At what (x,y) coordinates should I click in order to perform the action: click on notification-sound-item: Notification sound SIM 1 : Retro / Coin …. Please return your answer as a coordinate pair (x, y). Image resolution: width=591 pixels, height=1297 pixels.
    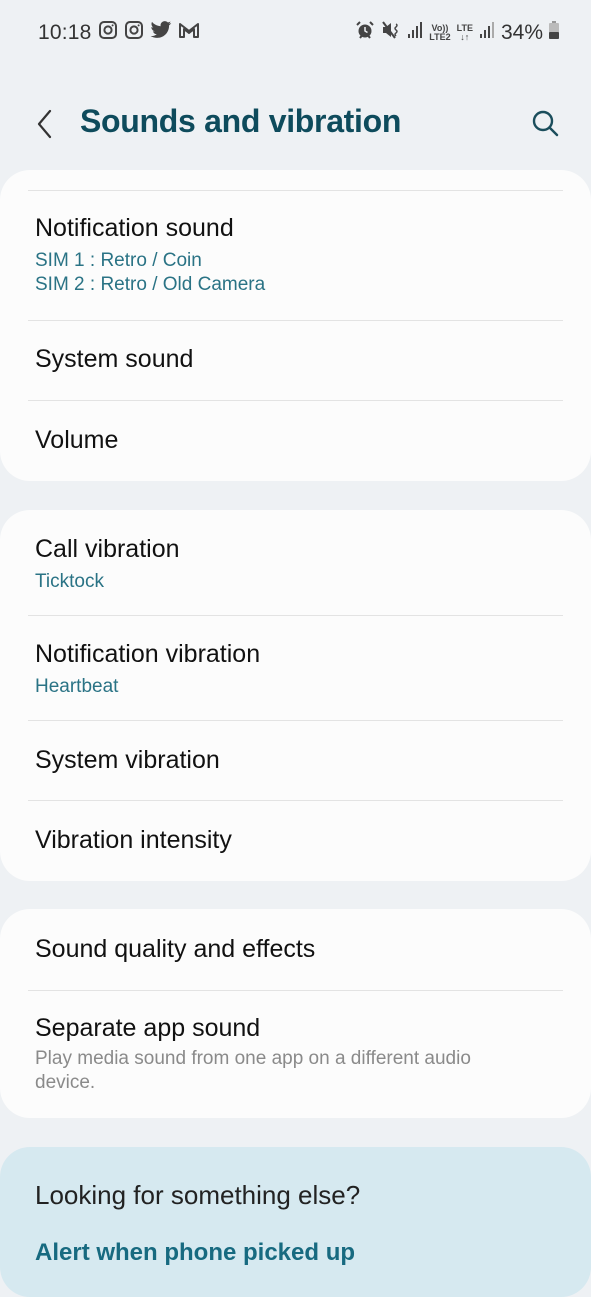
    Looking at the image, I should click on (295, 255).